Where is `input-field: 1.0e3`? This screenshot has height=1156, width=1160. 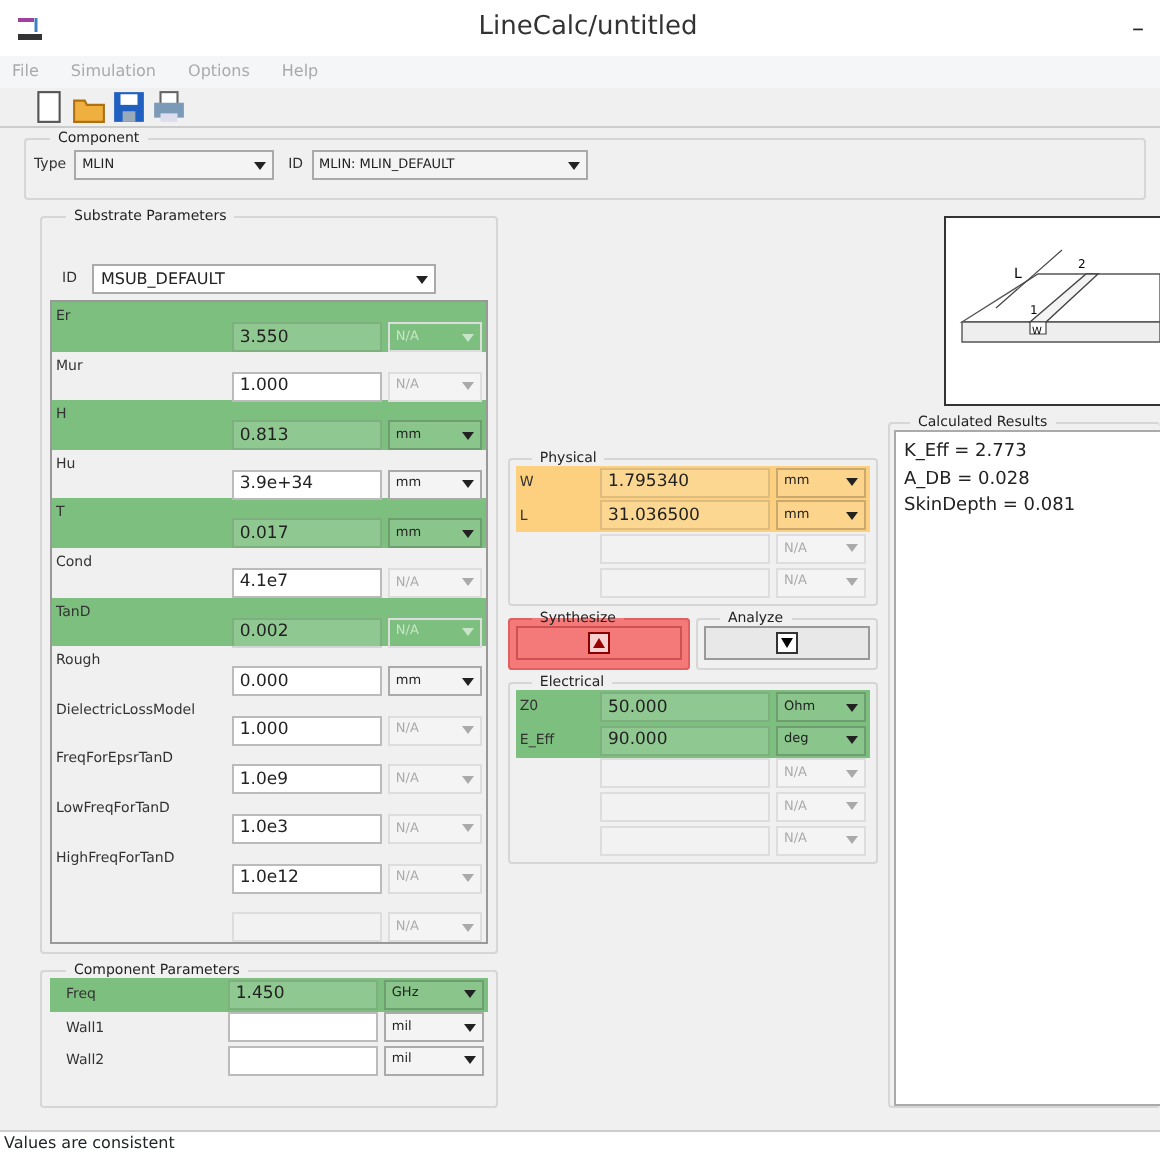 input-field: 1.0e3 is located at coordinates (306, 828).